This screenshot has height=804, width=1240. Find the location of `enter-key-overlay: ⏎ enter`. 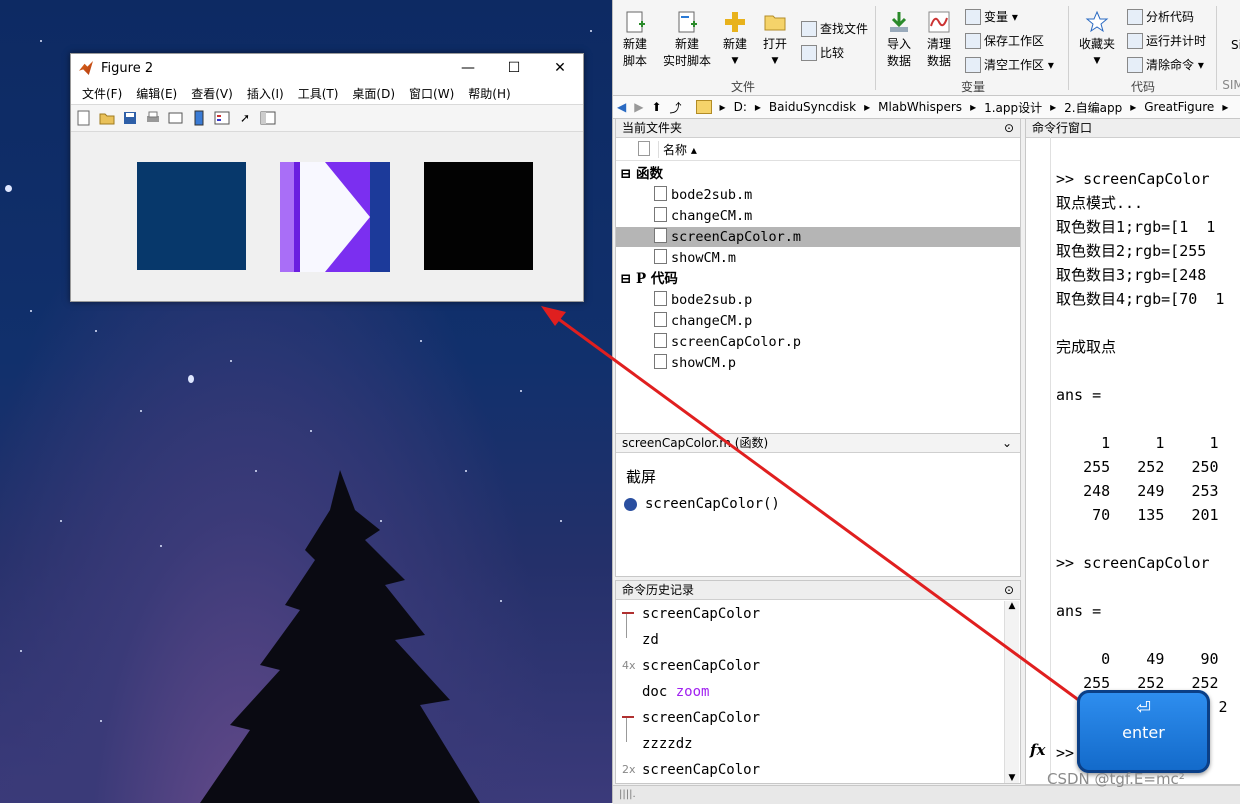

enter-key-overlay: ⏎ enter is located at coordinates (1143, 731).